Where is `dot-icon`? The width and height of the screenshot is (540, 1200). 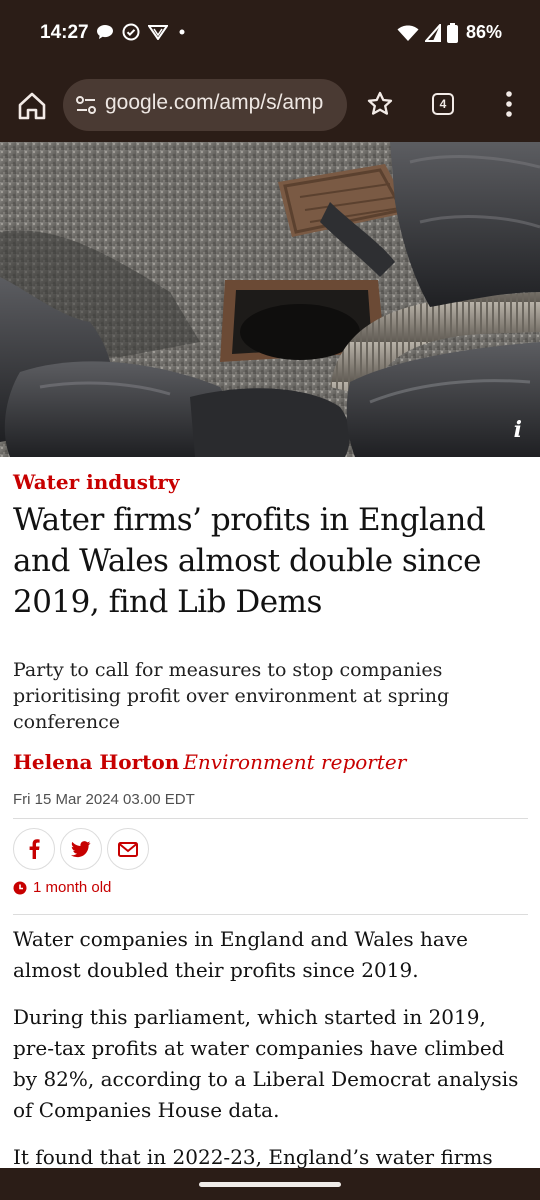 dot-icon is located at coordinates (182, 32).